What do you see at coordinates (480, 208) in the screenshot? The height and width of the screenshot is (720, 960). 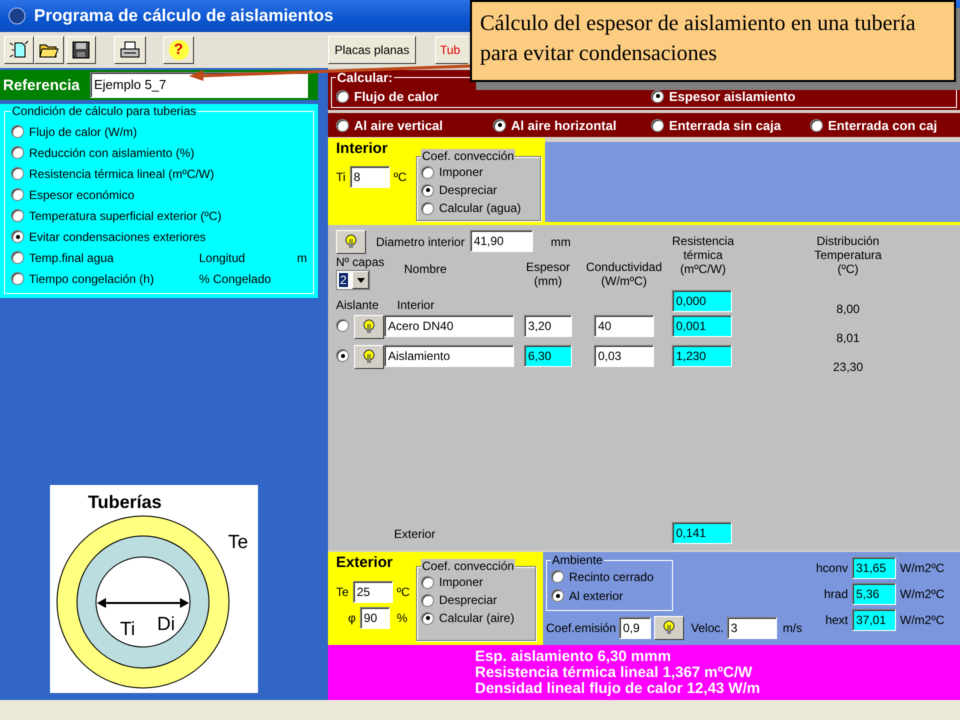 I see `radio-label: Calcular (agua)` at bounding box center [480, 208].